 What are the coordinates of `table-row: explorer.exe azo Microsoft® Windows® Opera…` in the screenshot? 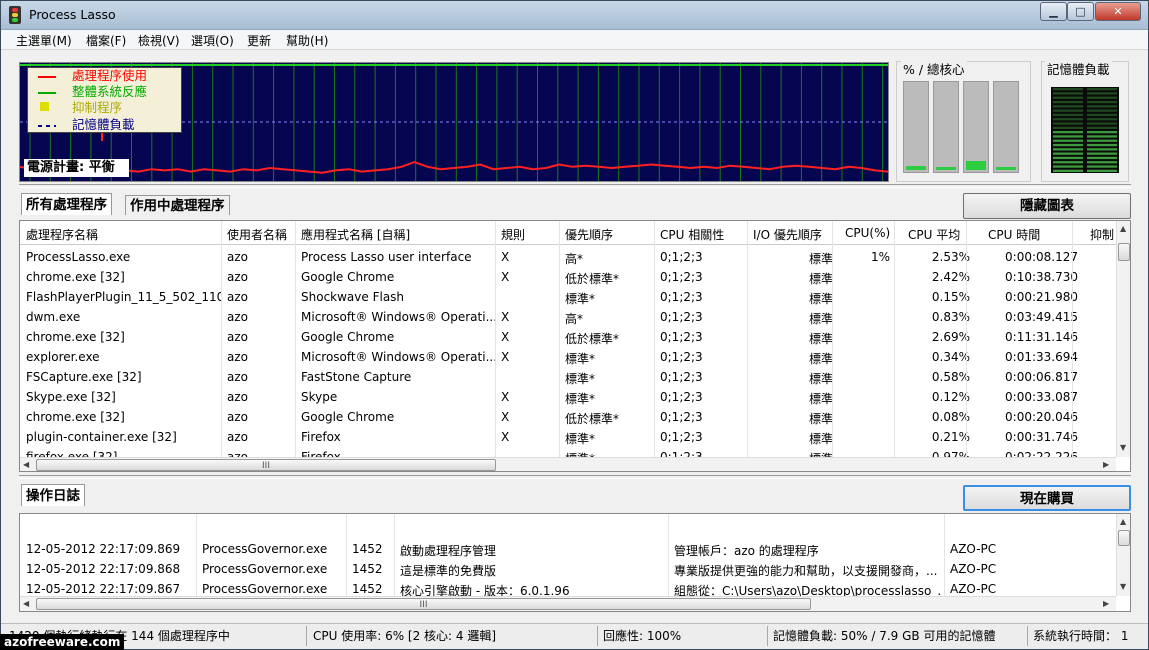 It's located at (568, 356).